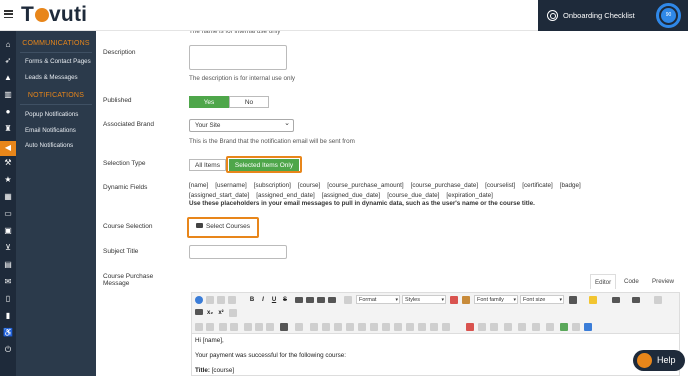 The width and height of the screenshot is (688, 376). Describe the element at coordinates (207, 165) in the screenshot. I see `all-items-button: All Items` at that location.